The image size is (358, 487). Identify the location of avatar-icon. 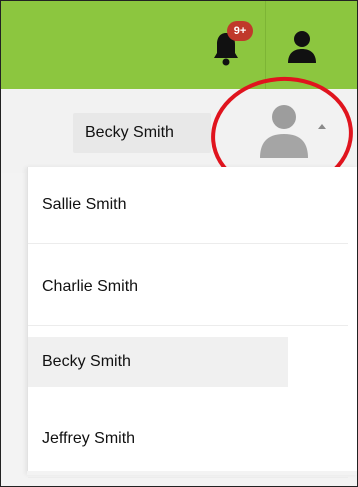
(284, 131).